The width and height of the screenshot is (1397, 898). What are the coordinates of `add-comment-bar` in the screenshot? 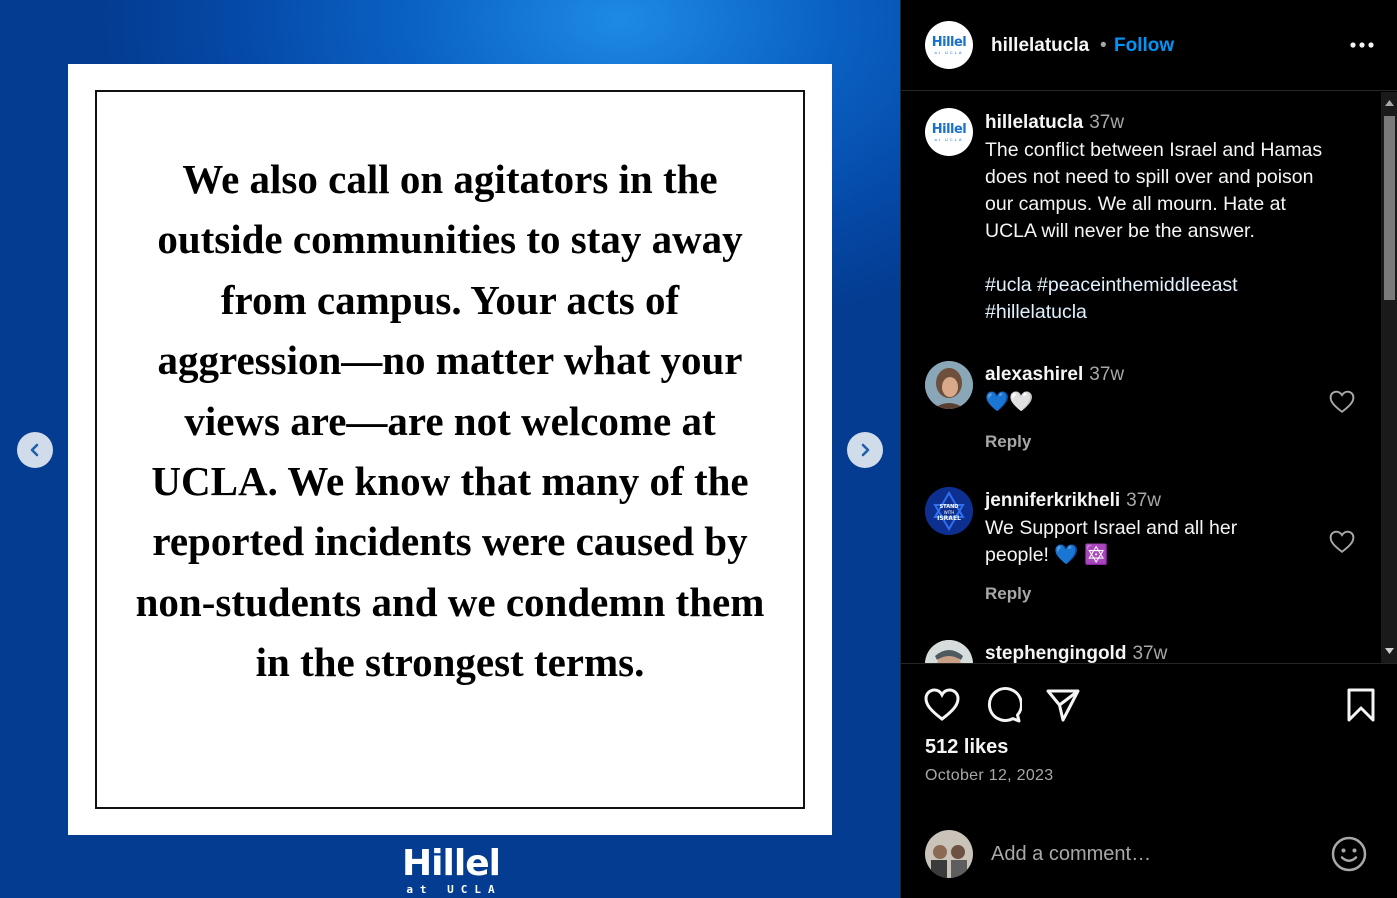 It's located at (1149, 856).